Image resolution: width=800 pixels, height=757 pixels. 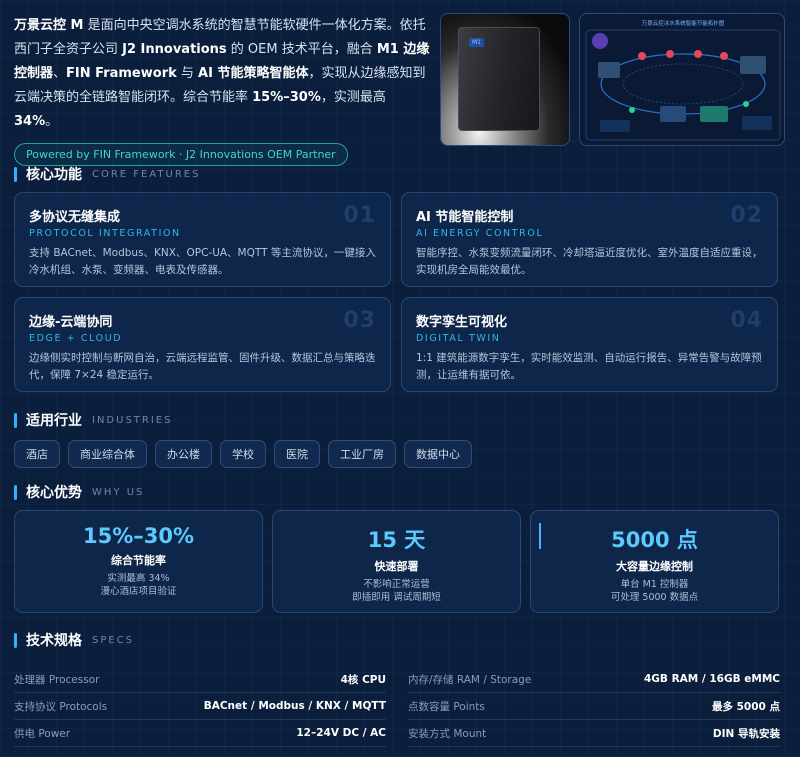 What do you see at coordinates (286, 97) in the screenshot?
I see `intro-highlight: 15%–30%` at bounding box center [286, 97].